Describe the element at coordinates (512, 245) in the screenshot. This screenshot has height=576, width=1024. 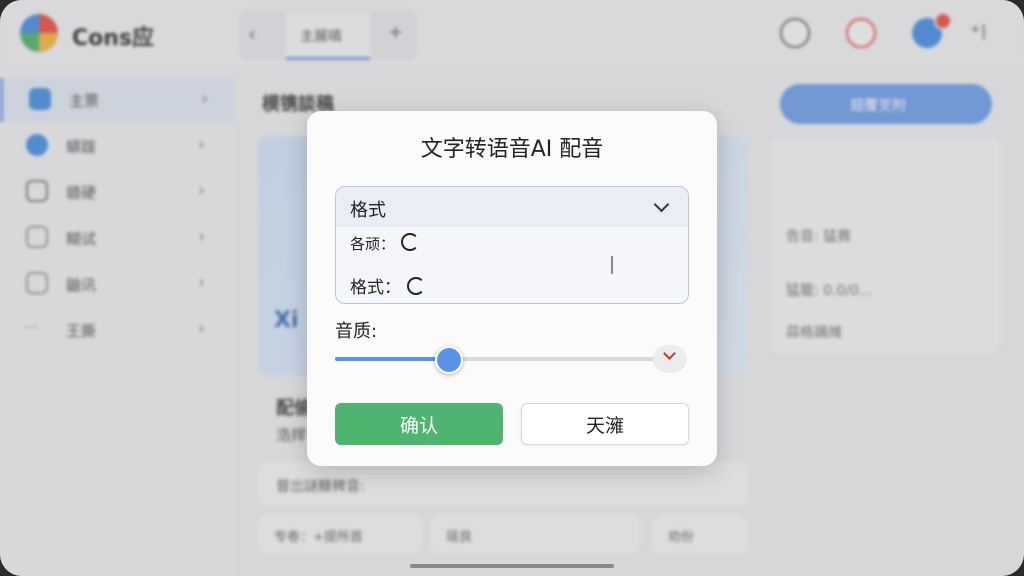
I see `format-dropdown: 格式 各顽： 格式：` at that location.